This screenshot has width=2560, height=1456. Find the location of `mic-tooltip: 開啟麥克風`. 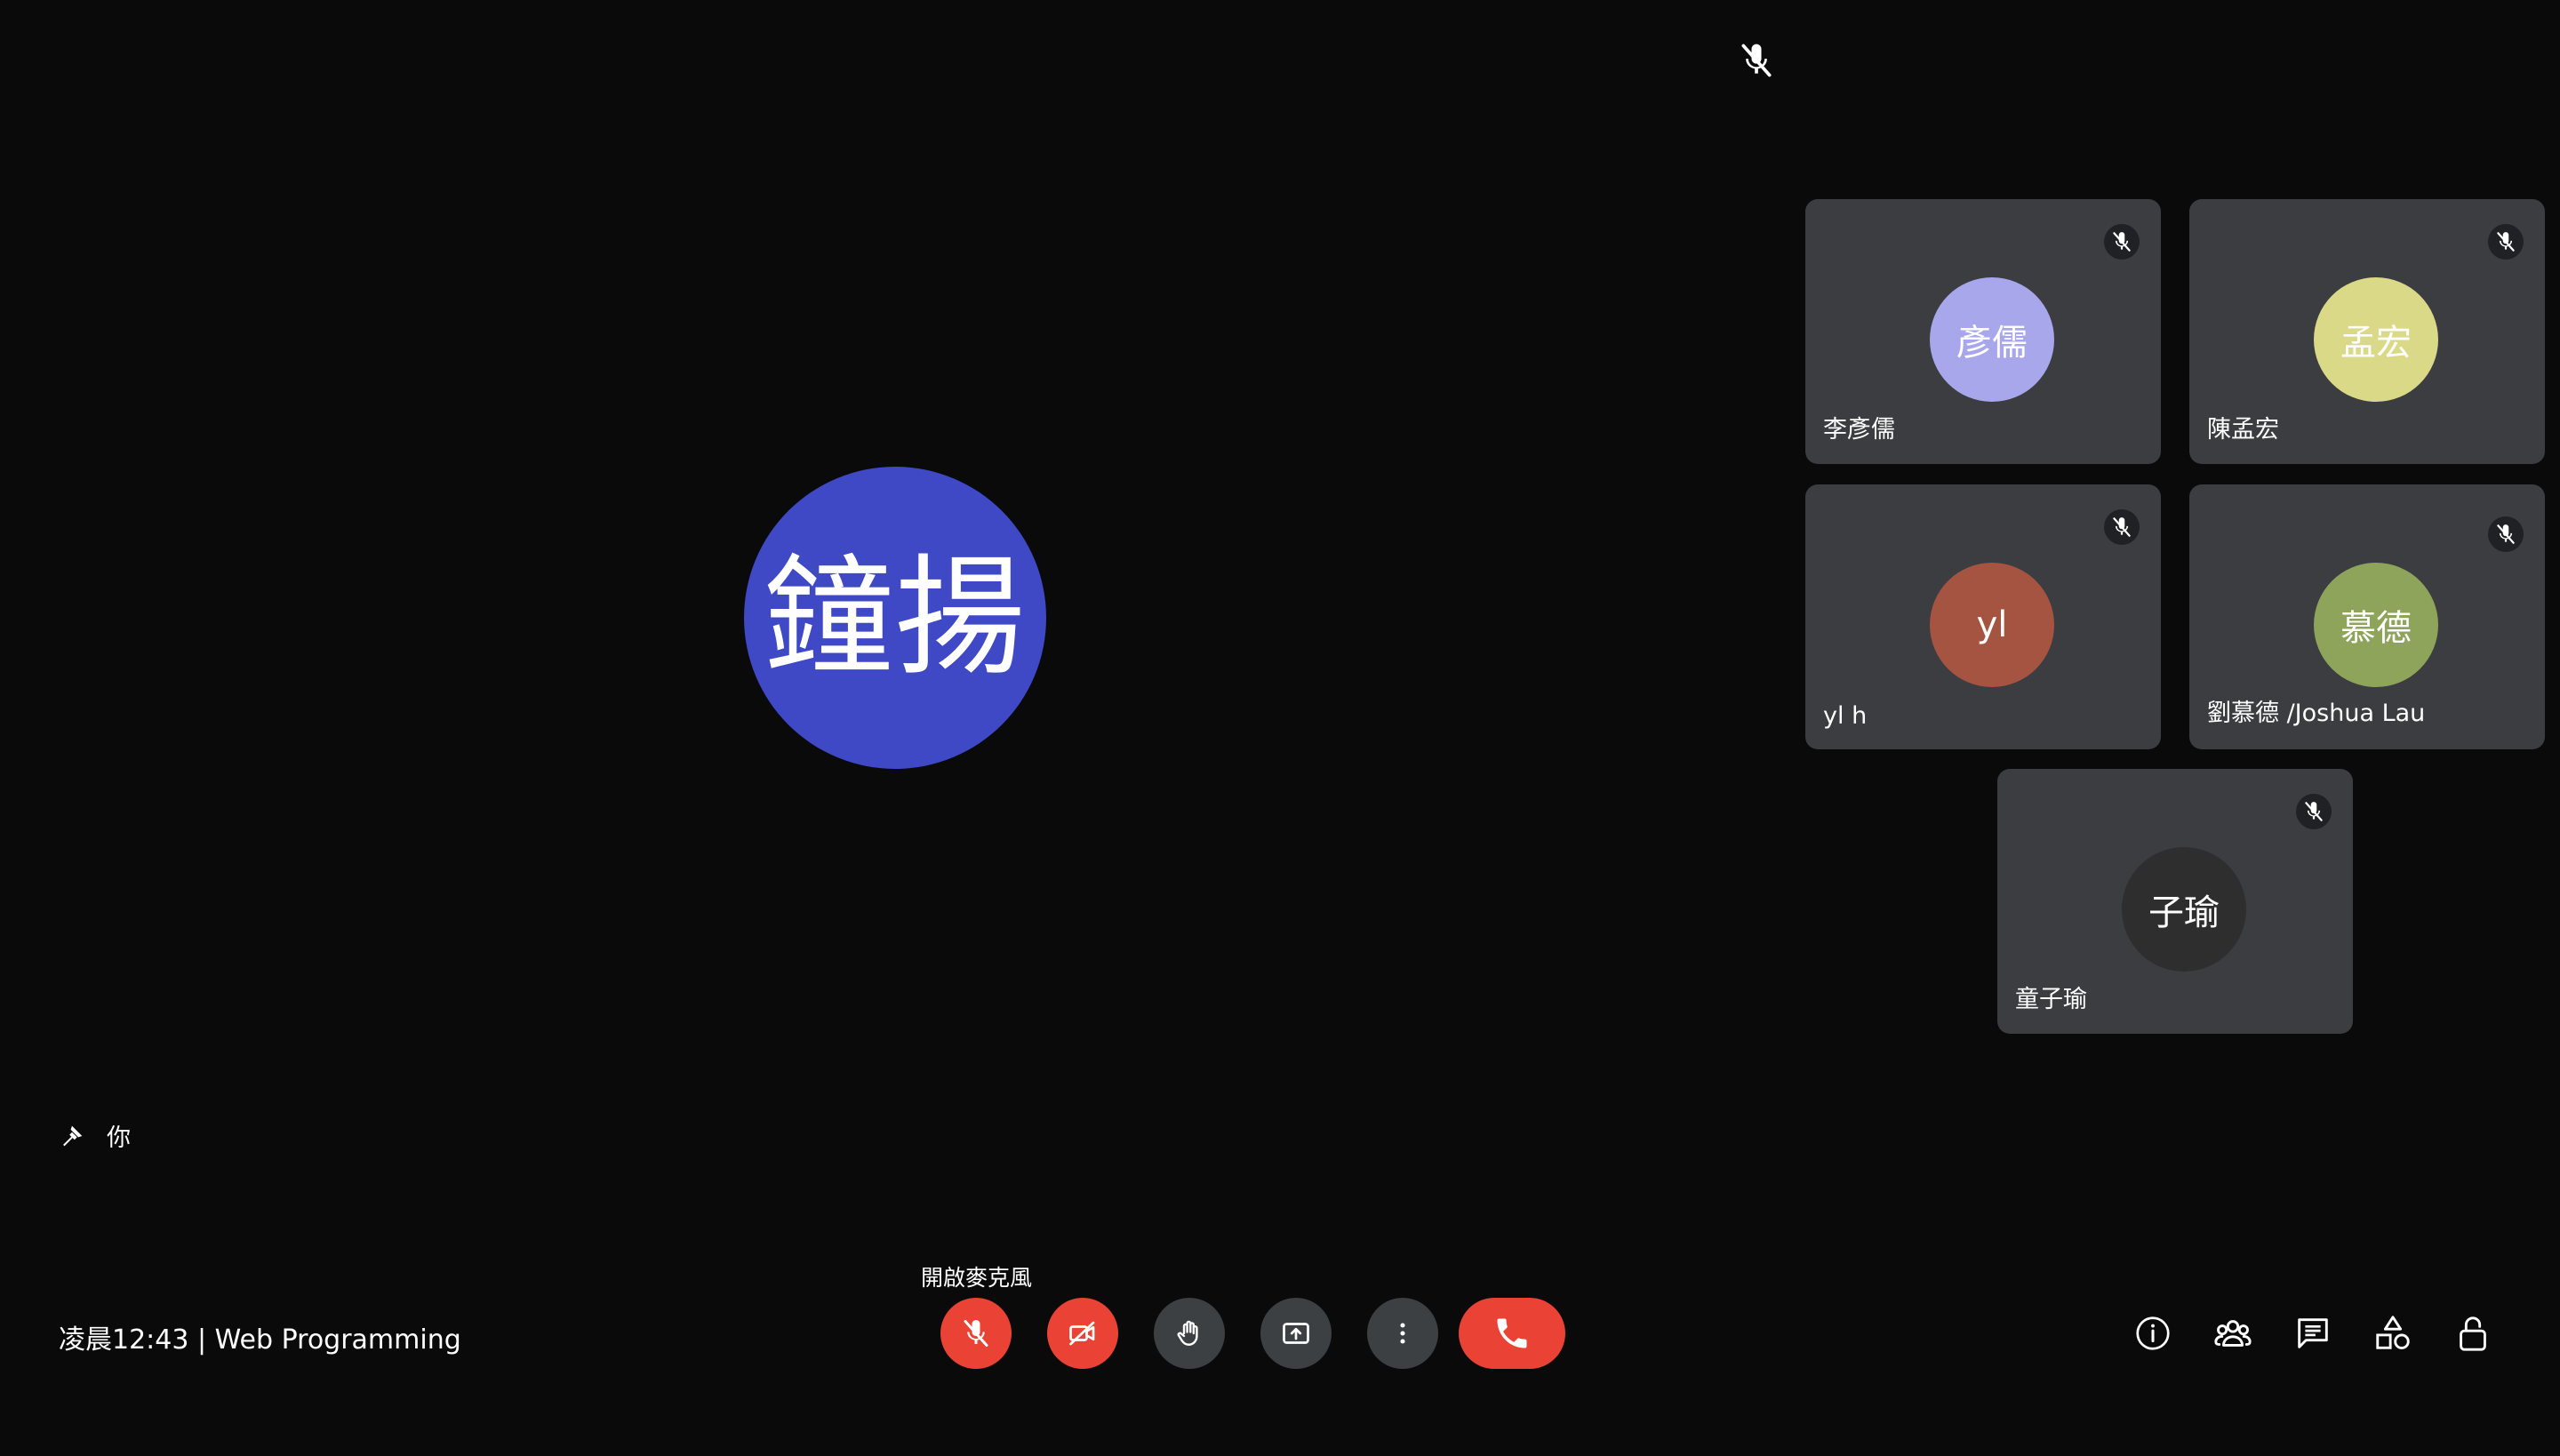

mic-tooltip: 開啟麥克風 is located at coordinates (977, 1278).